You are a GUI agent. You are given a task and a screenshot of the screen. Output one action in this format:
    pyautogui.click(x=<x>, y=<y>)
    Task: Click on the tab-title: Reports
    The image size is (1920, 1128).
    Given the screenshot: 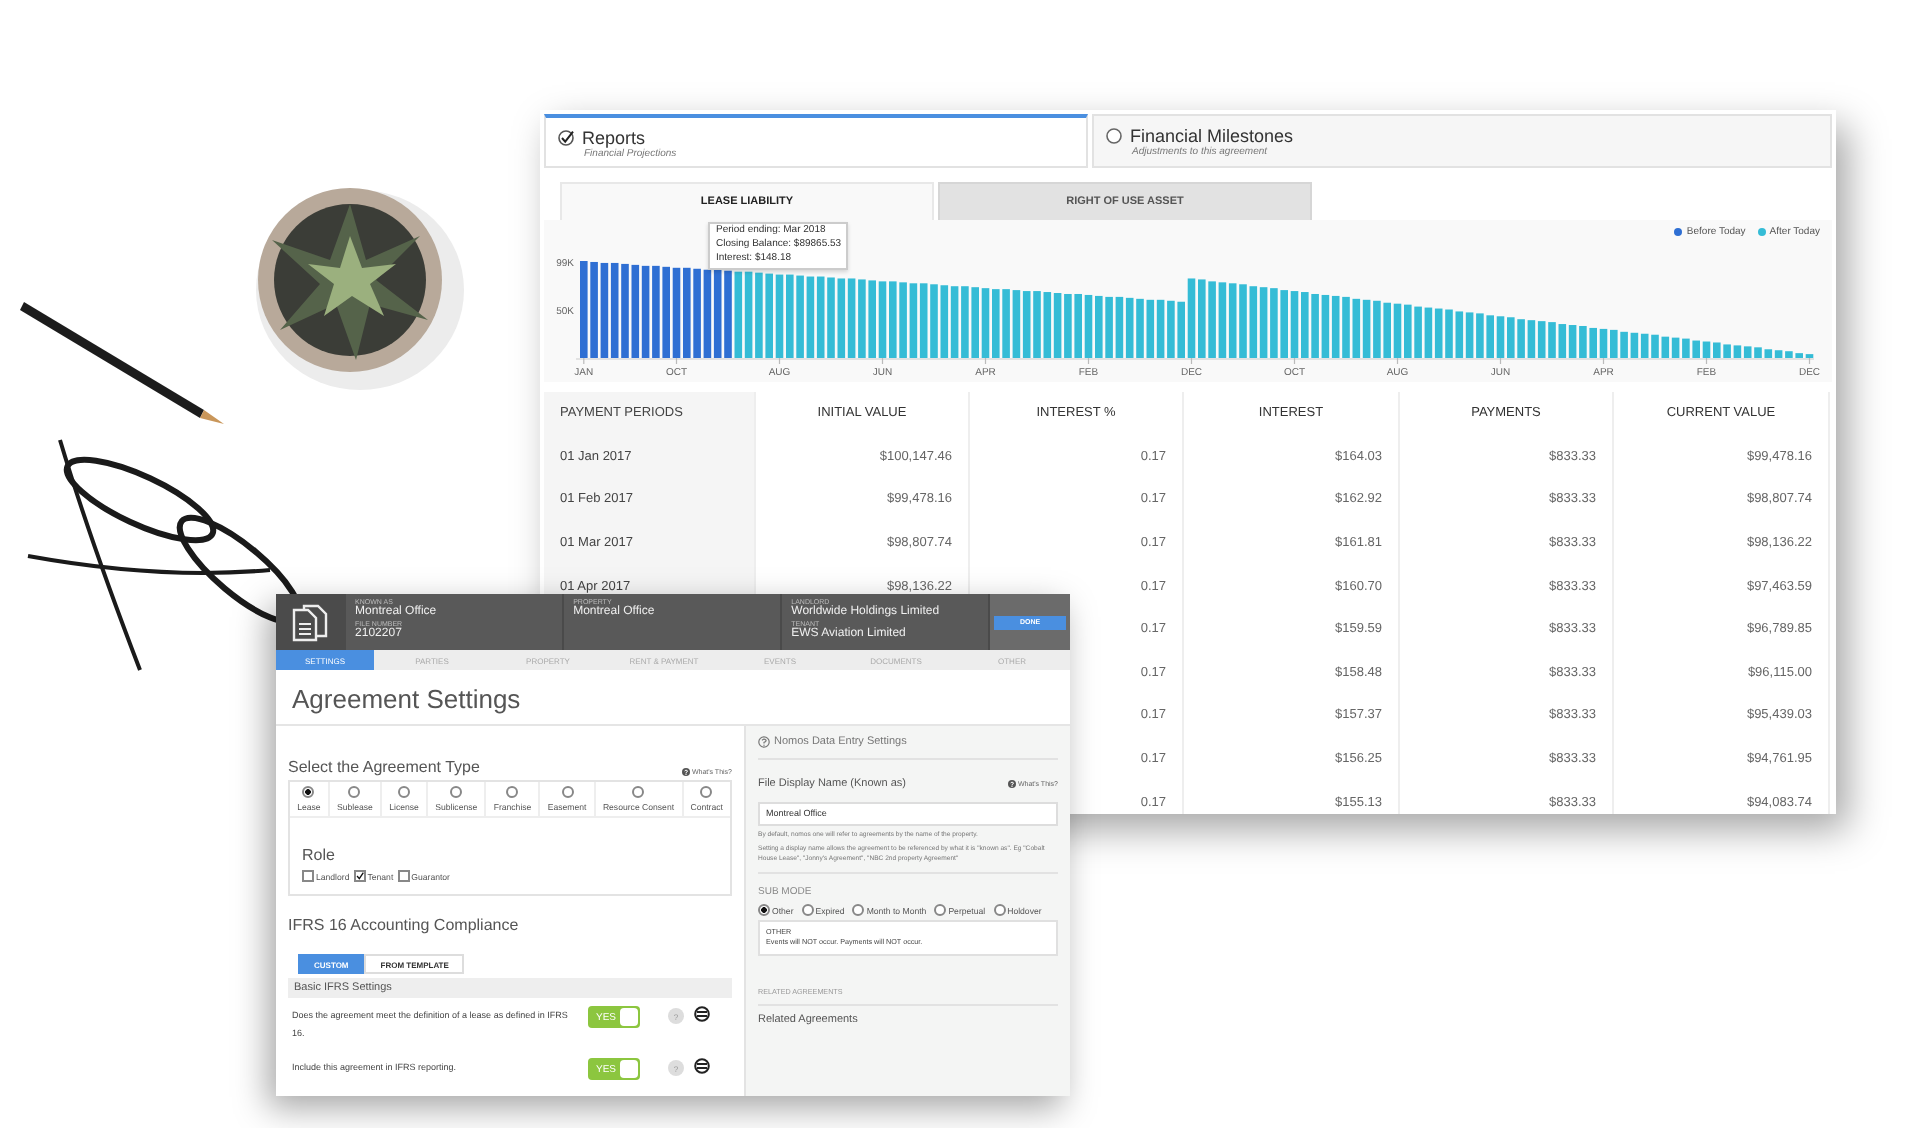 What is the action you would take?
    pyautogui.click(x=615, y=138)
    